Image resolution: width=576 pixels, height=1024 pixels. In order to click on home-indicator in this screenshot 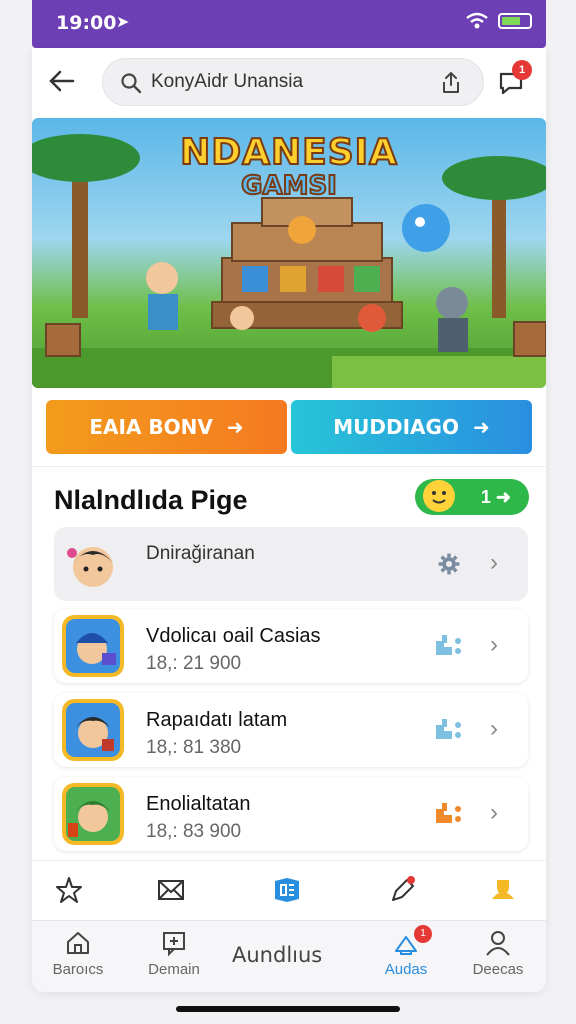, I will do `click(288, 1009)`.